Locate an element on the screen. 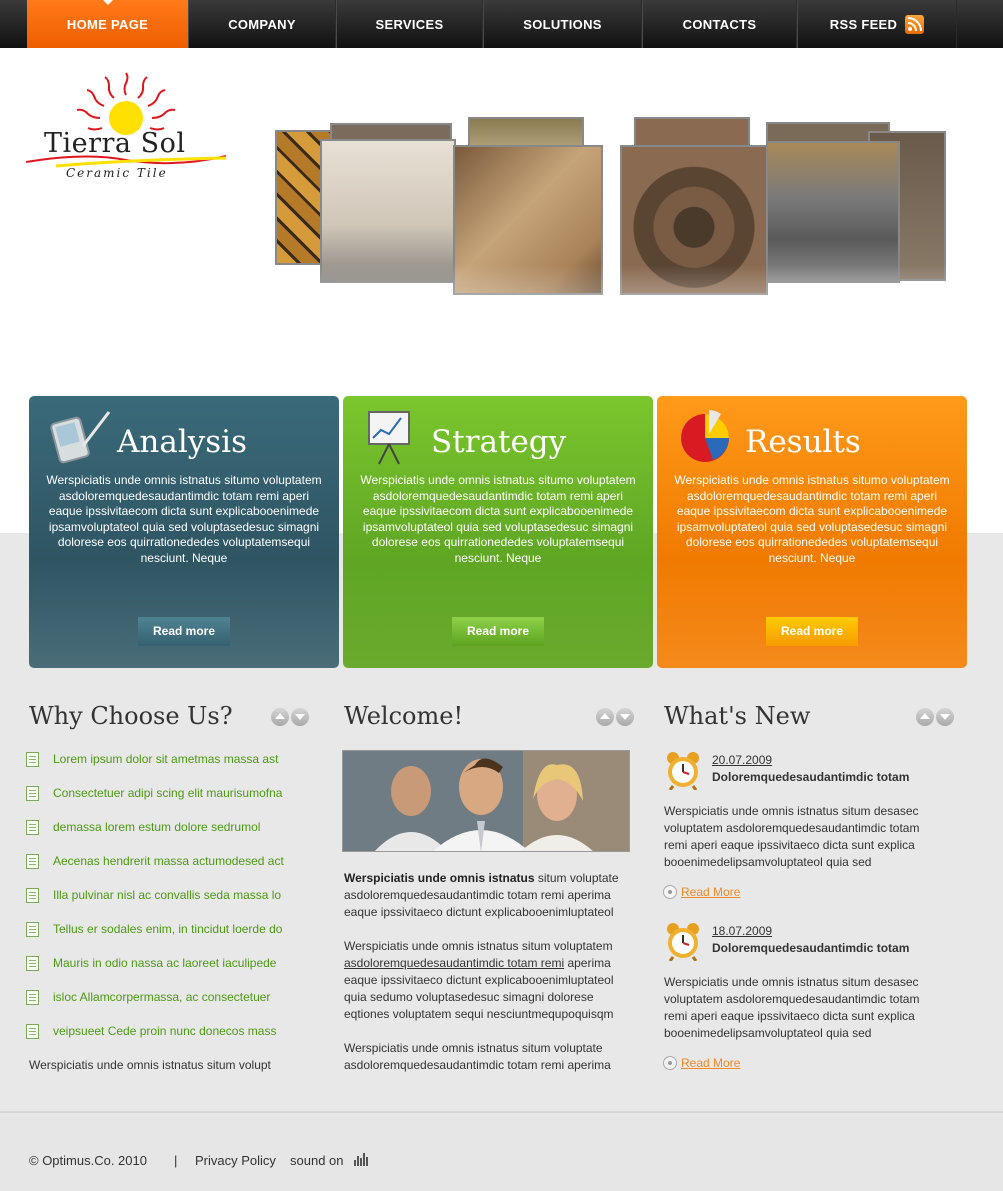 The height and width of the screenshot is (1191, 1003). pie-chart-icon is located at coordinates (705, 436).